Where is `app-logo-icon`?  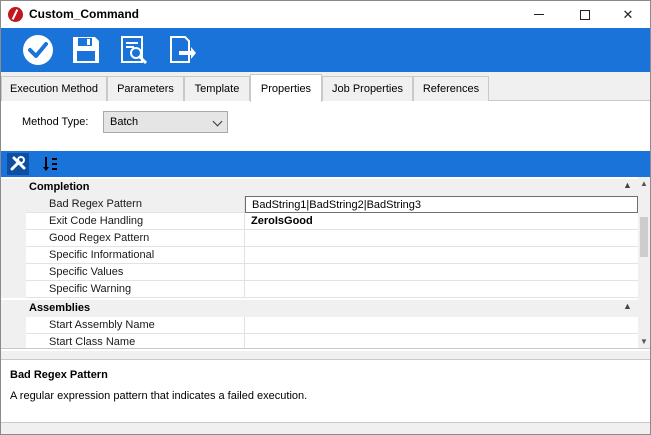 app-logo-icon is located at coordinates (15, 14).